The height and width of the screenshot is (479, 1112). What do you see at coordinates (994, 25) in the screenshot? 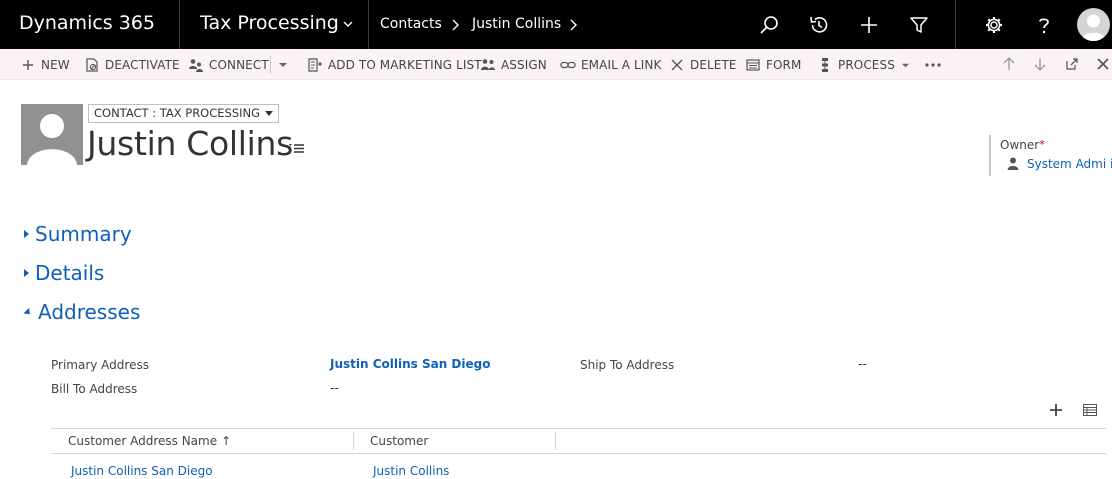
I see `gear-icon` at bounding box center [994, 25].